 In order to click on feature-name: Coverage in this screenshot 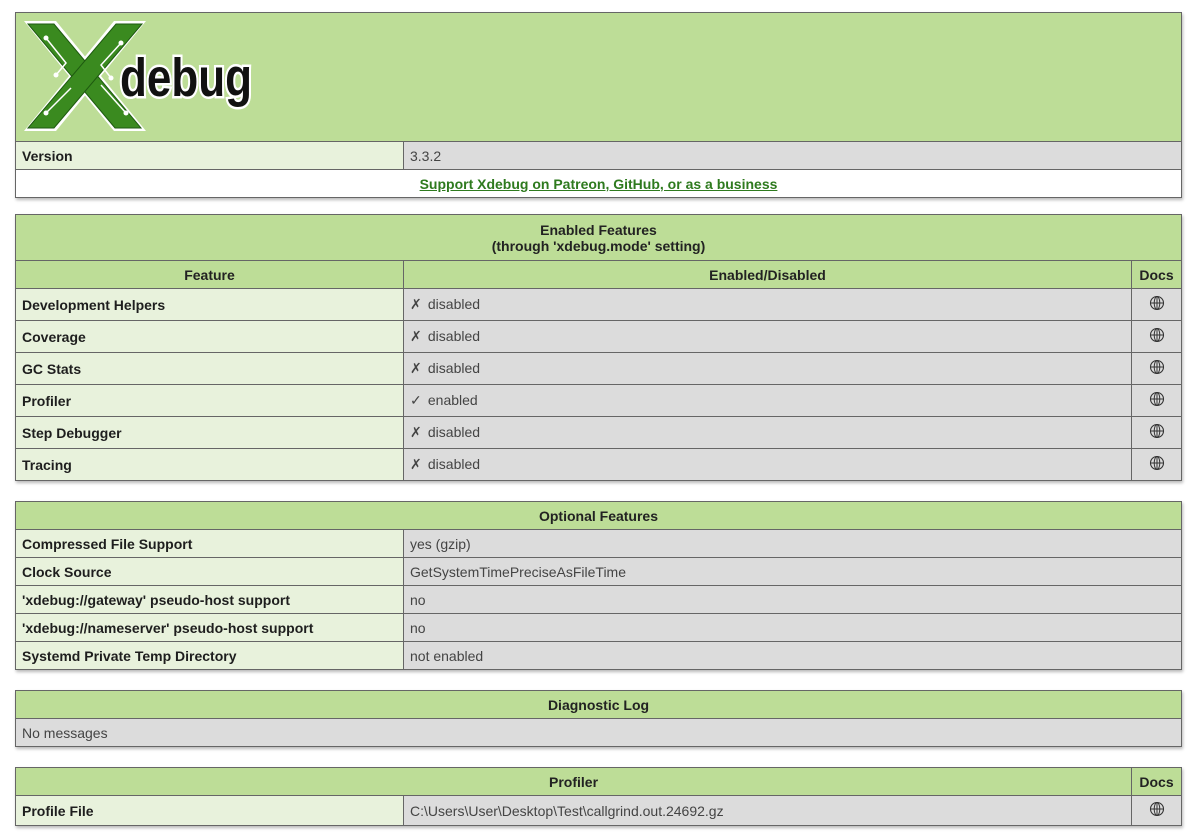, I will do `click(209, 336)`.